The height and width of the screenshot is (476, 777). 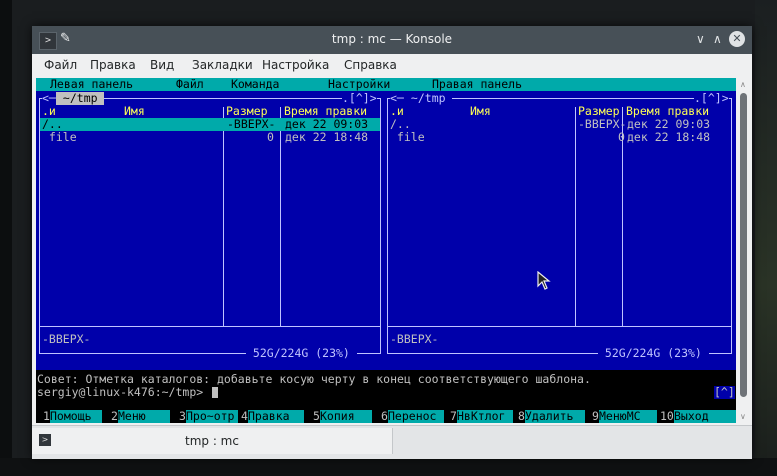 I want to click on maximize-button: ∧, so click(x=717, y=39).